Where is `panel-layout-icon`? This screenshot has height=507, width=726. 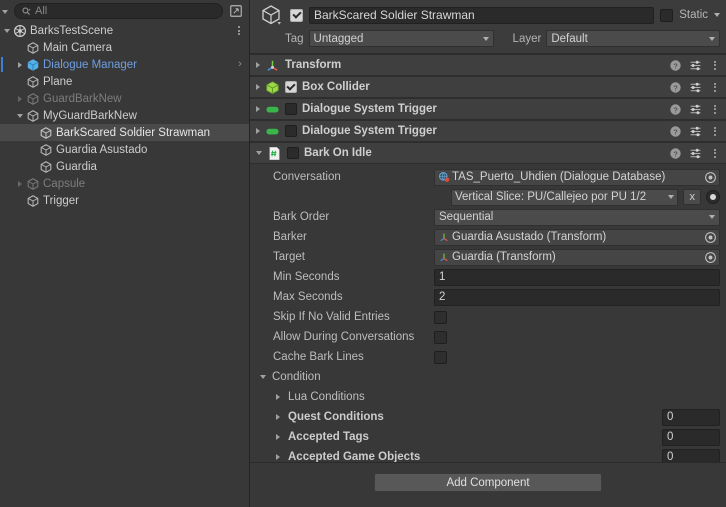 panel-layout-icon is located at coordinates (236, 11).